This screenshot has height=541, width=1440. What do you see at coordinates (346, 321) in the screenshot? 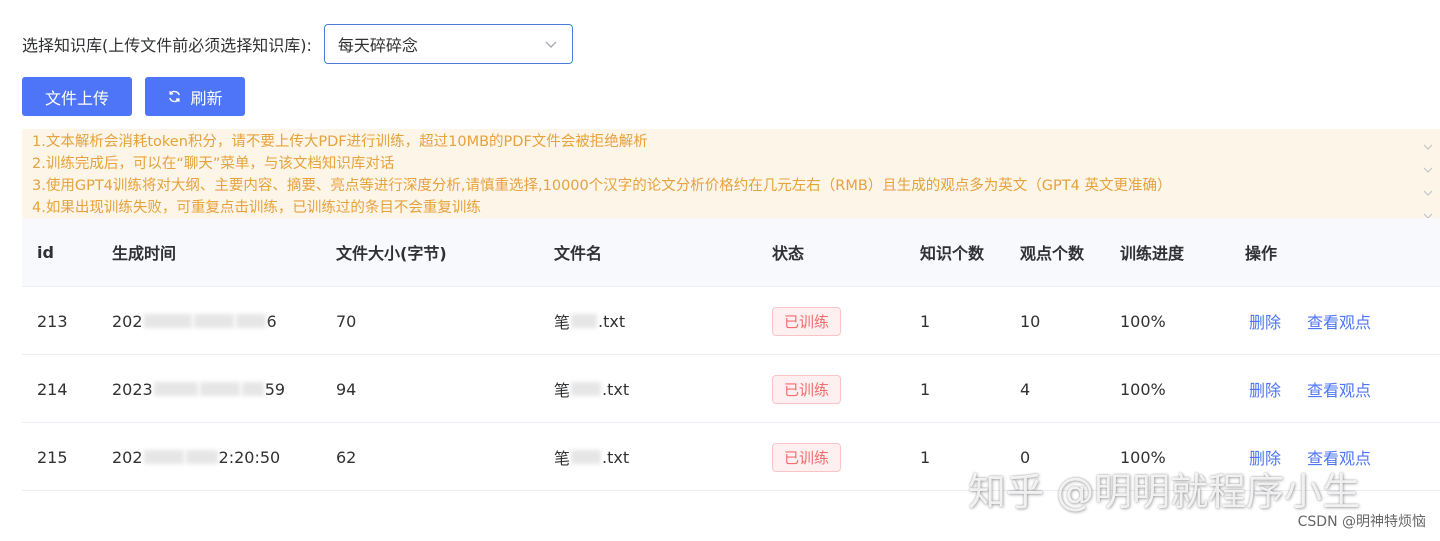
I see `cell-size: 70` at bounding box center [346, 321].